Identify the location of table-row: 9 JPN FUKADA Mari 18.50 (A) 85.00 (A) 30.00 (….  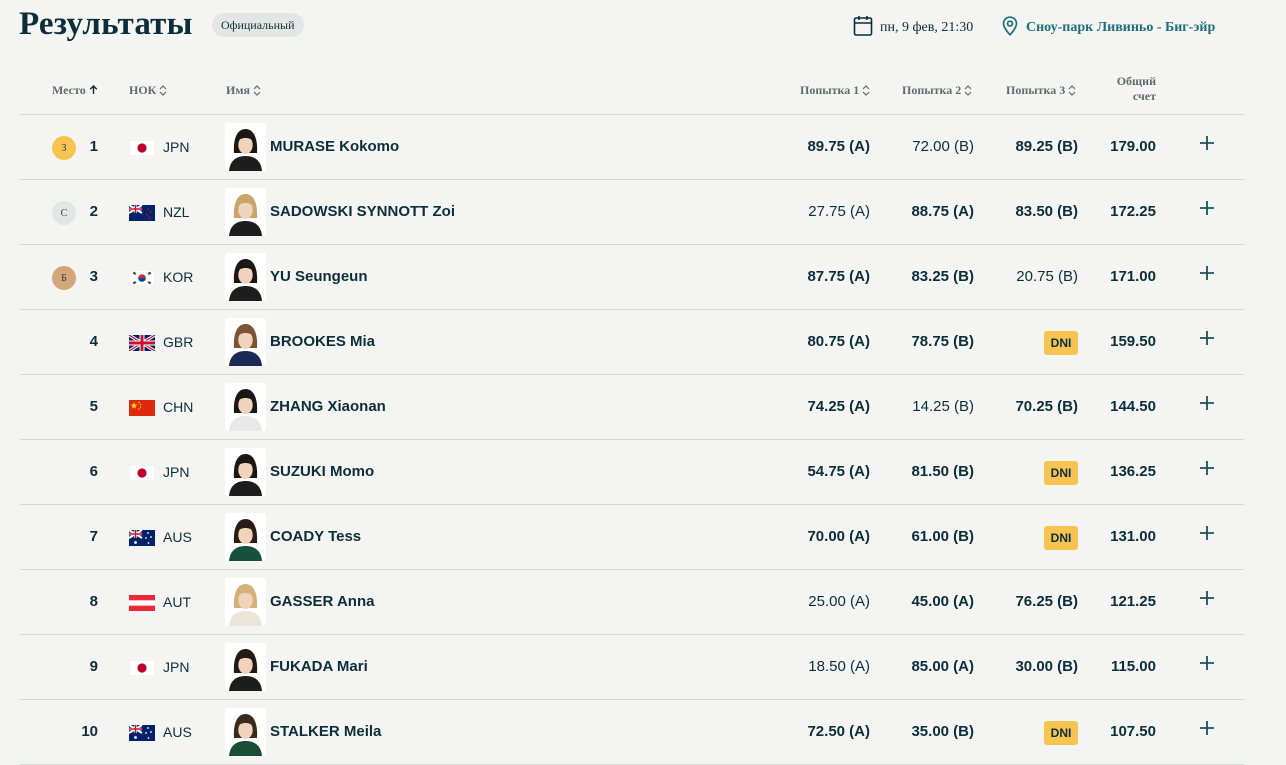
(632, 667).